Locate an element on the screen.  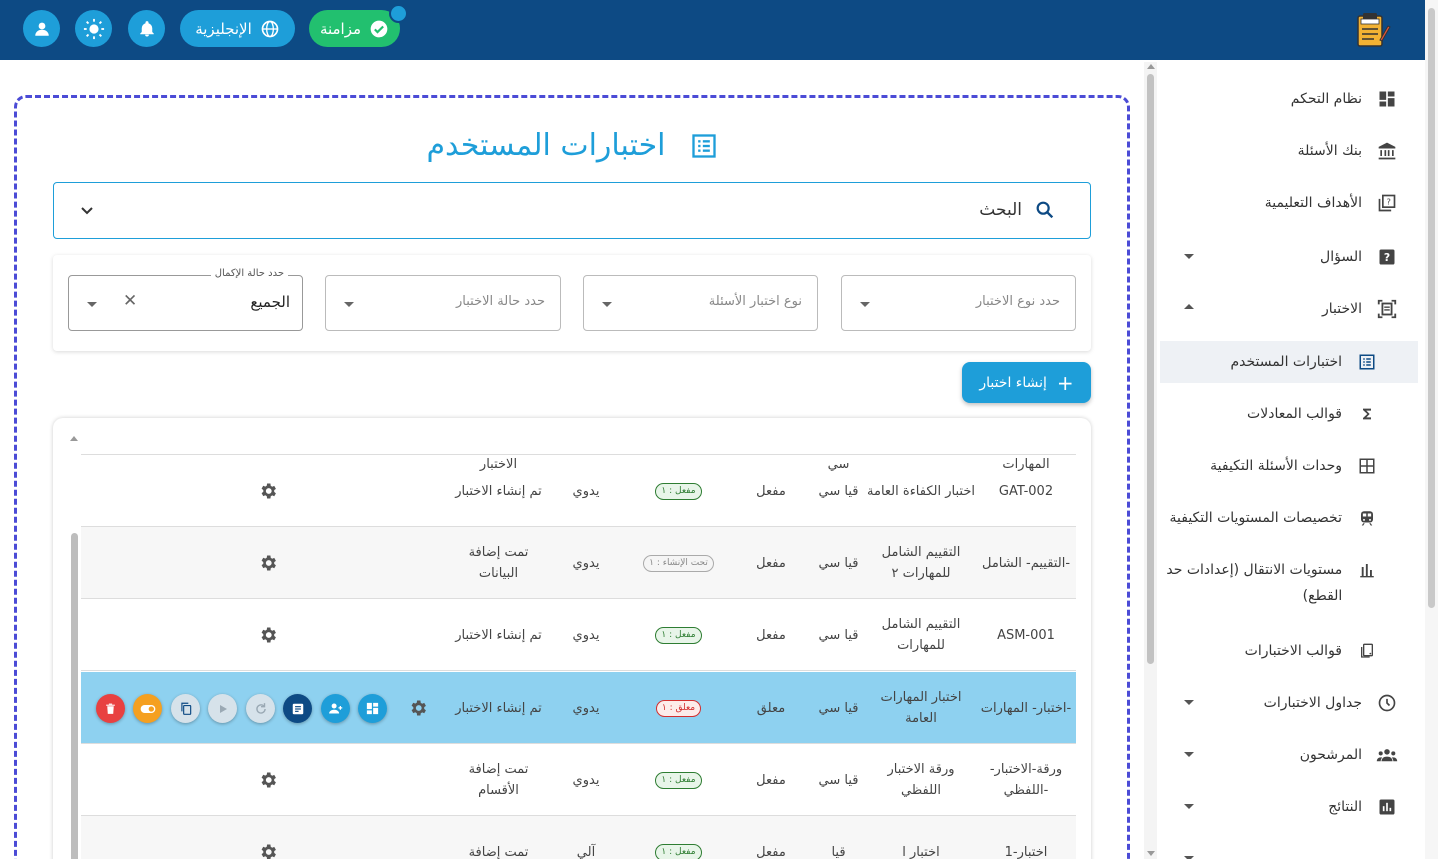
cell-name: ورقة الاختبار اللفظي is located at coordinates (921, 780).